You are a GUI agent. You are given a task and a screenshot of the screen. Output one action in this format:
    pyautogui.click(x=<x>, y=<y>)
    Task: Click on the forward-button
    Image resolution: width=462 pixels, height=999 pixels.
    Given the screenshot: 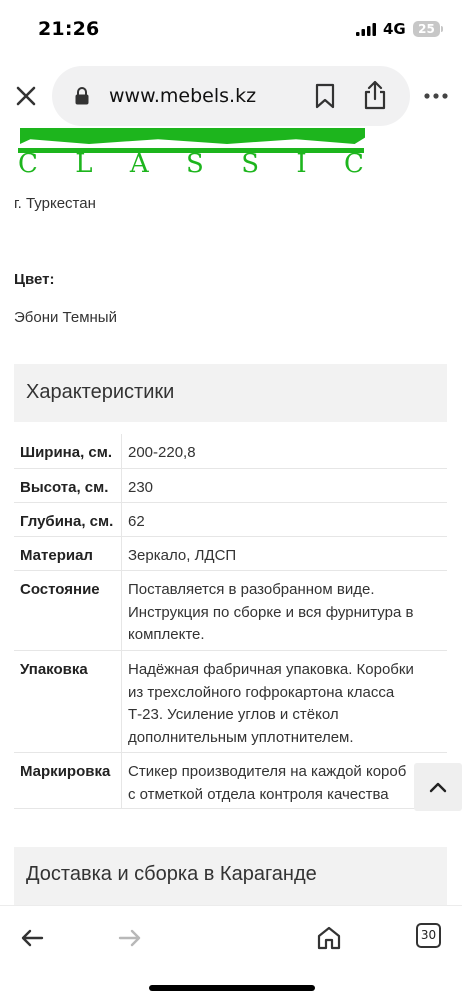 What is the action you would take?
    pyautogui.click(x=130, y=938)
    